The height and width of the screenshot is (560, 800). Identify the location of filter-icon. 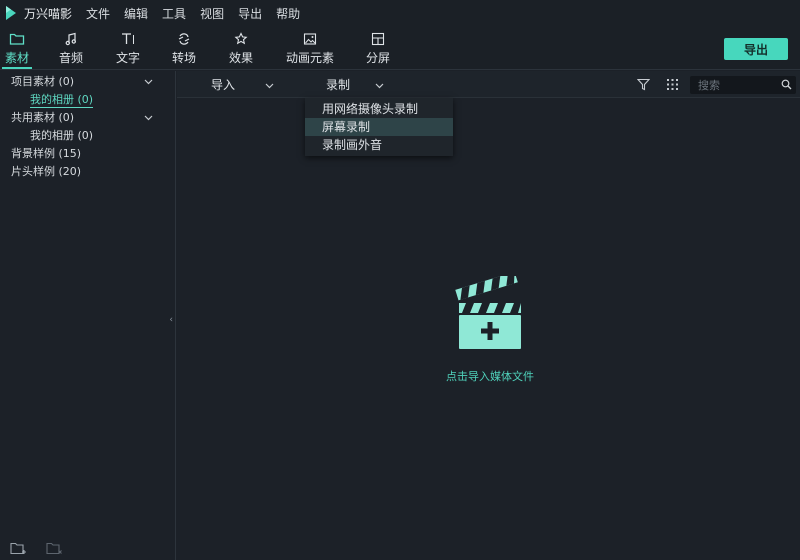
(643, 86).